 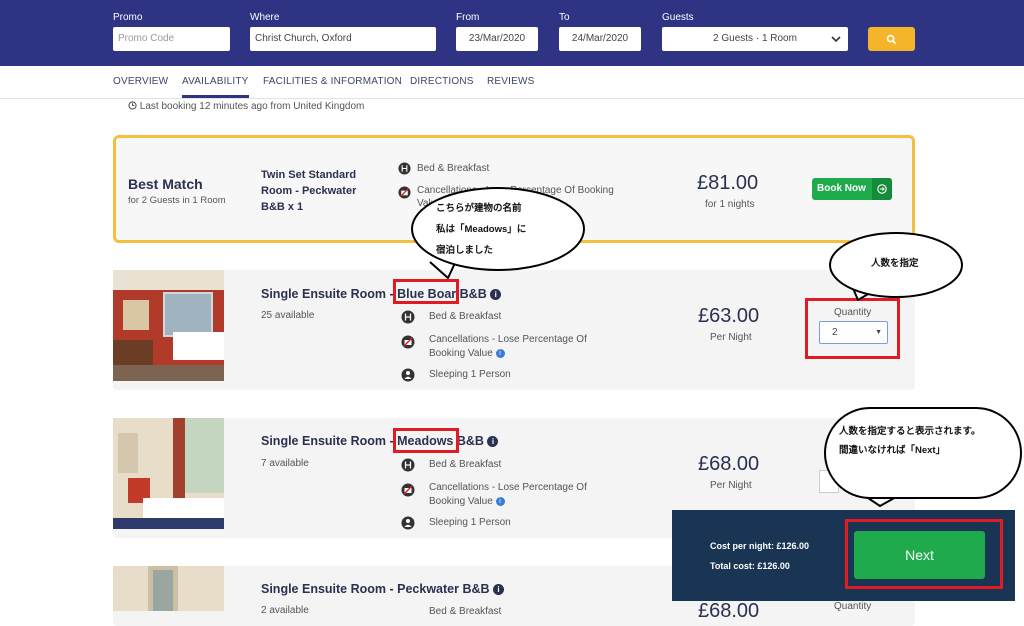 I want to click on bubble-next-line2: 間違いなければ「Next」, so click(x=892, y=450).